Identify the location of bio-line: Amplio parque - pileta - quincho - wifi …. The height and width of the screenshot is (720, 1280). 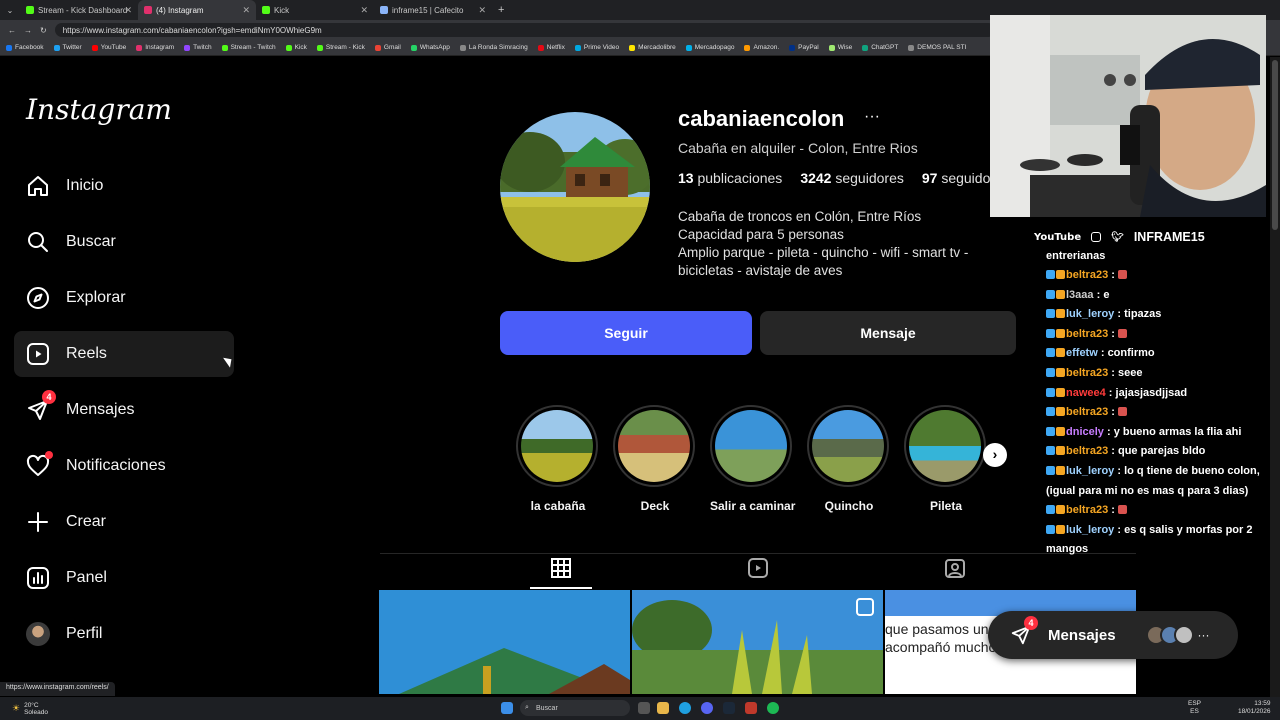
(823, 252).